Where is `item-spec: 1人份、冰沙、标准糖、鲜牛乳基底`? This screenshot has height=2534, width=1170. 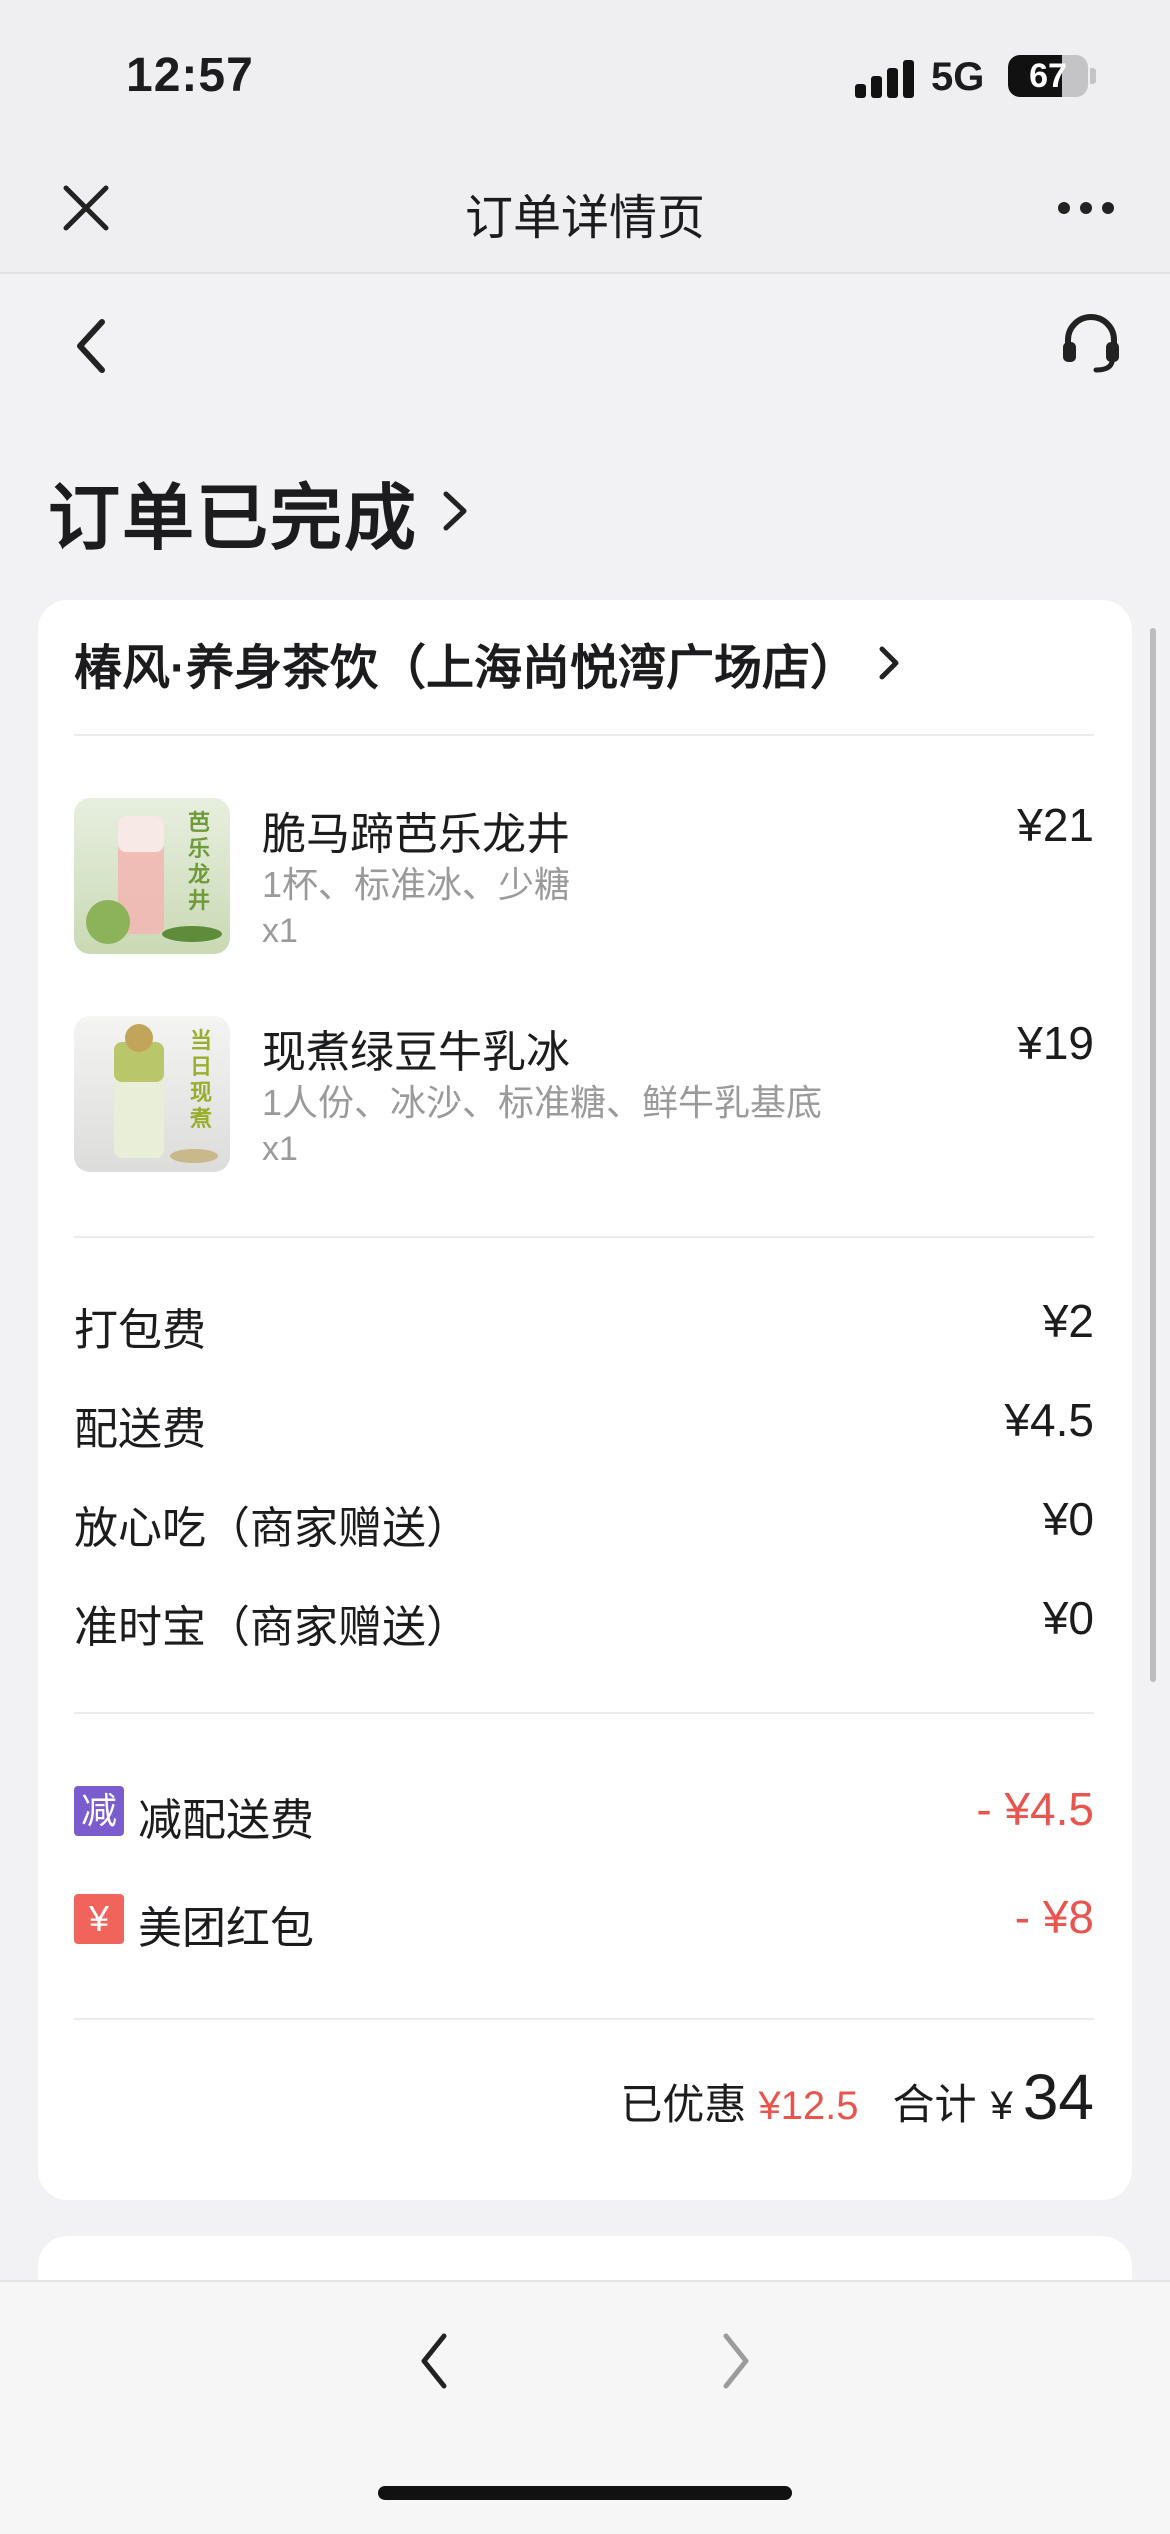
item-spec: 1人份、冰沙、标准糖、鲜牛乳基底 is located at coordinates (542, 1102).